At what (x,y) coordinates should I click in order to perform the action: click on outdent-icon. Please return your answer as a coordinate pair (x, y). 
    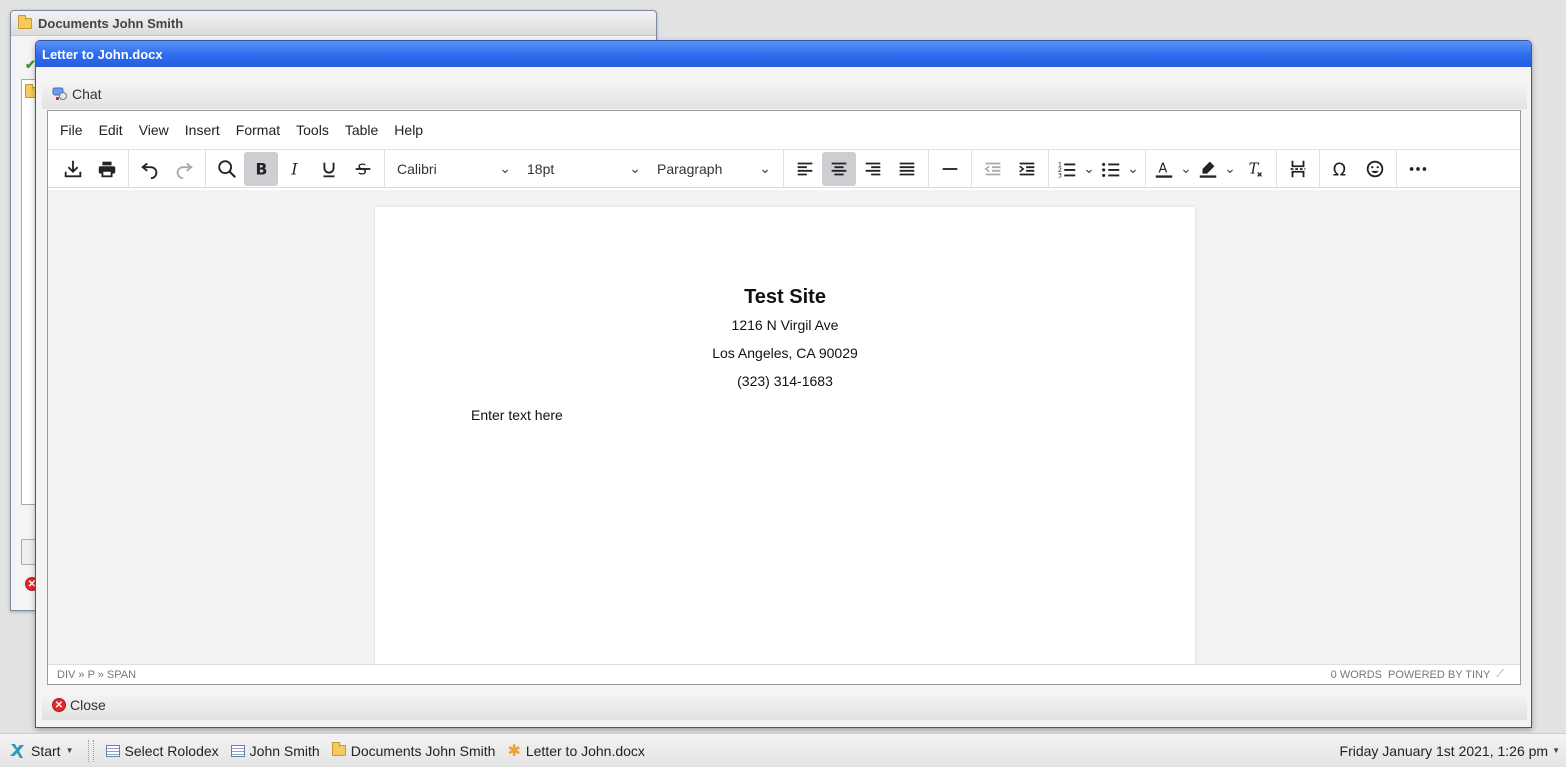
    Looking at the image, I should click on (992, 168).